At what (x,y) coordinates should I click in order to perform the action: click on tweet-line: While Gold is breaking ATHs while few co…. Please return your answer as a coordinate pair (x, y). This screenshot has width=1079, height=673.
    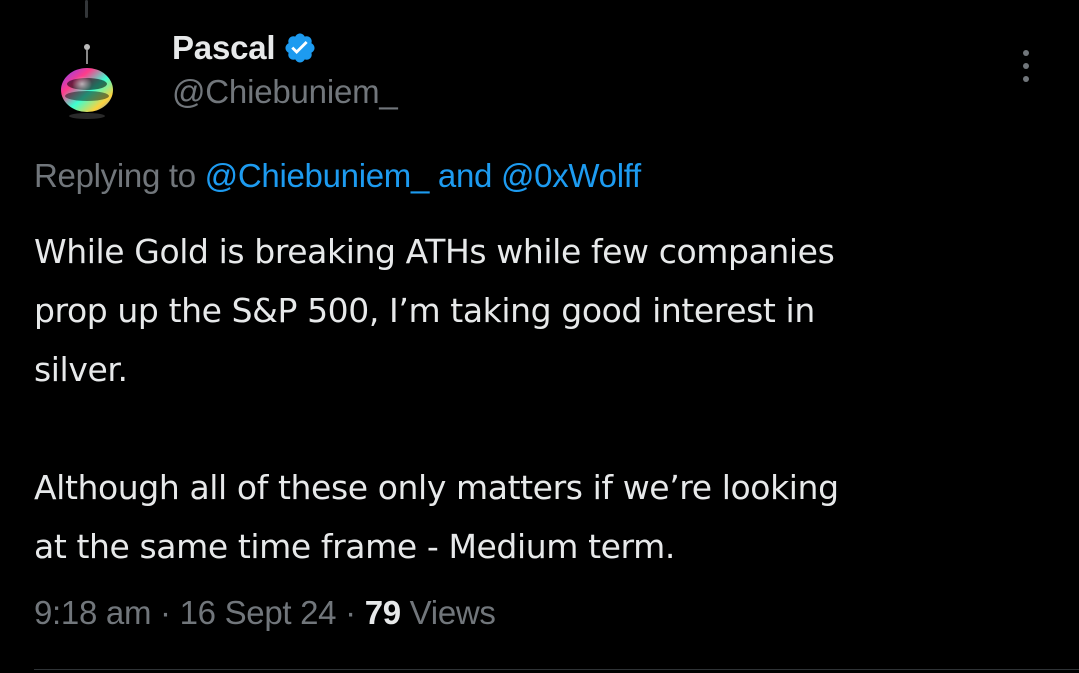
    Looking at the image, I should click on (434, 251).